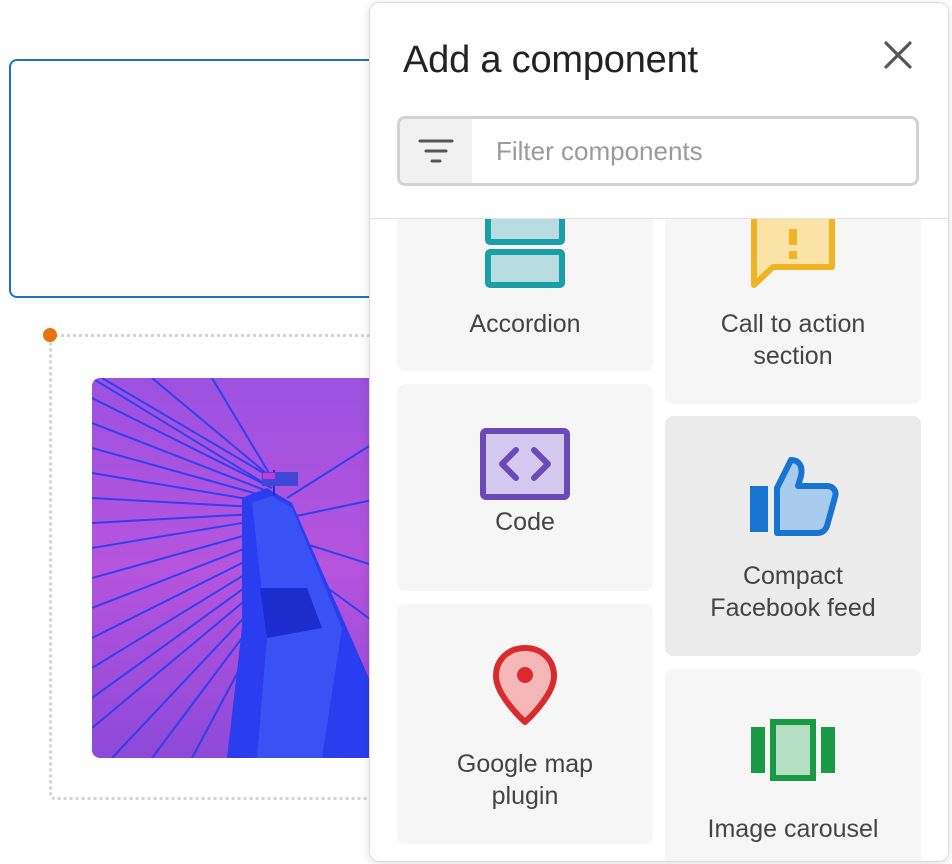 The width and height of the screenshot is (952, 864). Describe the element at coordinates (219, 178) in the screenshot. I see `selected-content-block` at that location.